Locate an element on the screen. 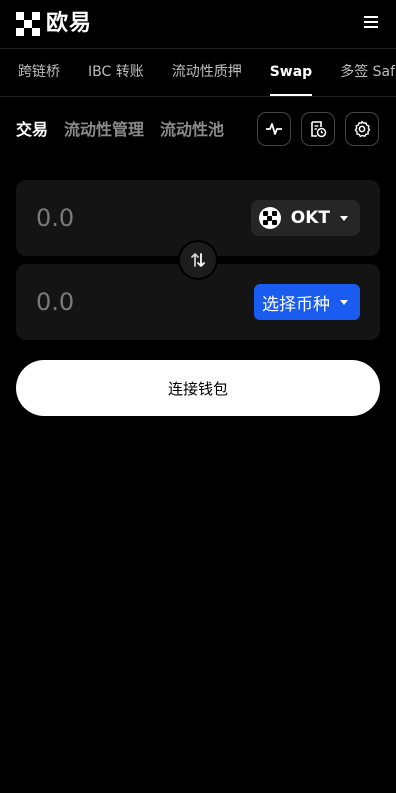  from-amount-input: 0.0 is located at coordinates (55, 218).